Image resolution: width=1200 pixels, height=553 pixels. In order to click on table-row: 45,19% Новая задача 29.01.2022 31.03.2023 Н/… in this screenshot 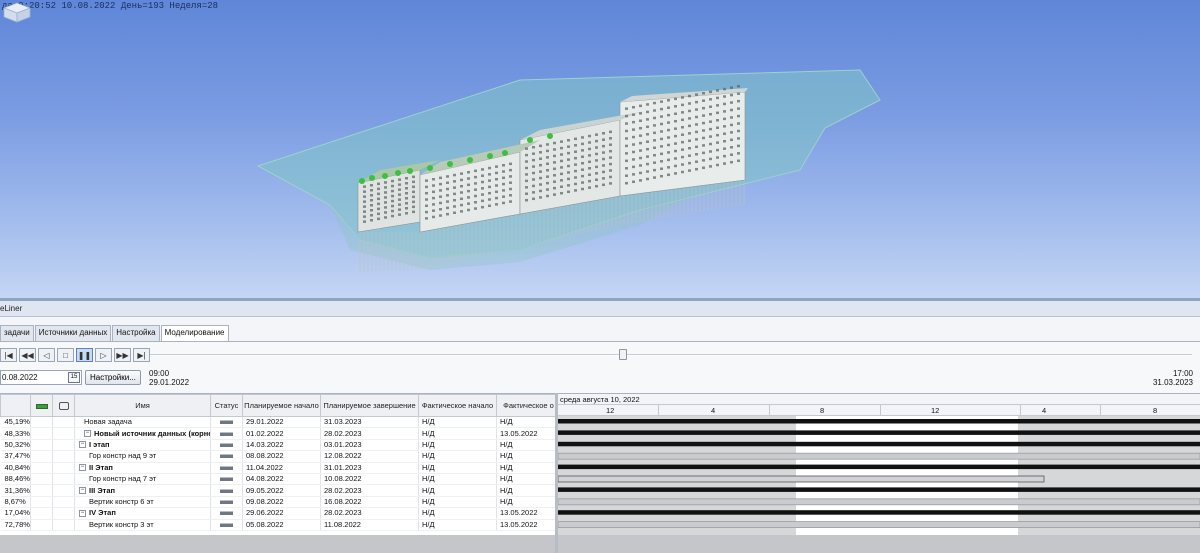, I will do `click(277, 422)`.